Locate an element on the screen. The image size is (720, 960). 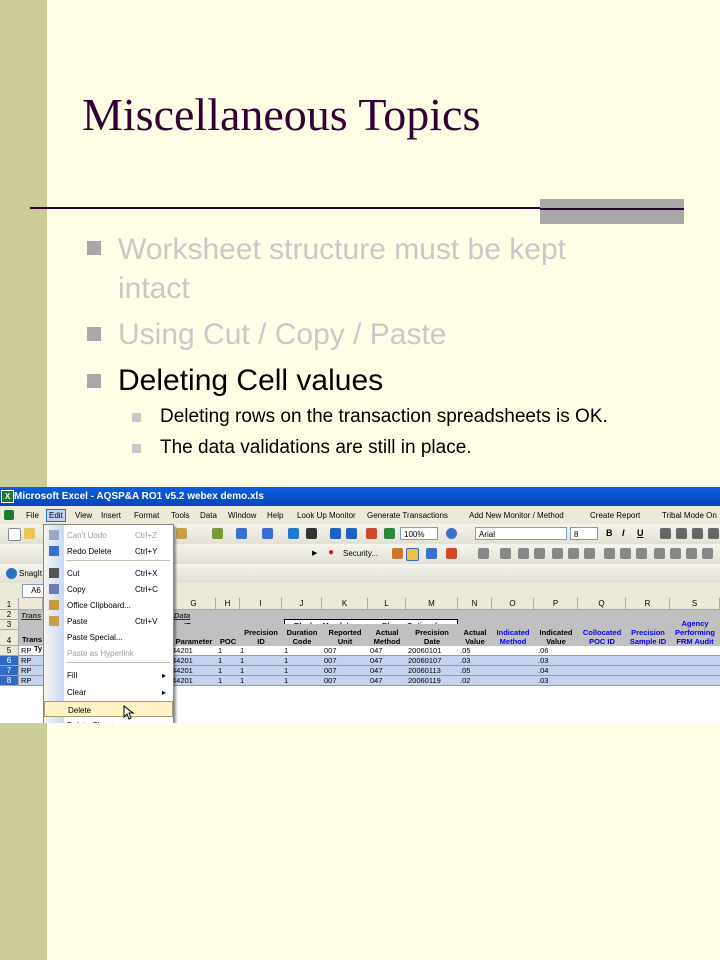
column-header-Q: Q is located at coordinates (602, 604).